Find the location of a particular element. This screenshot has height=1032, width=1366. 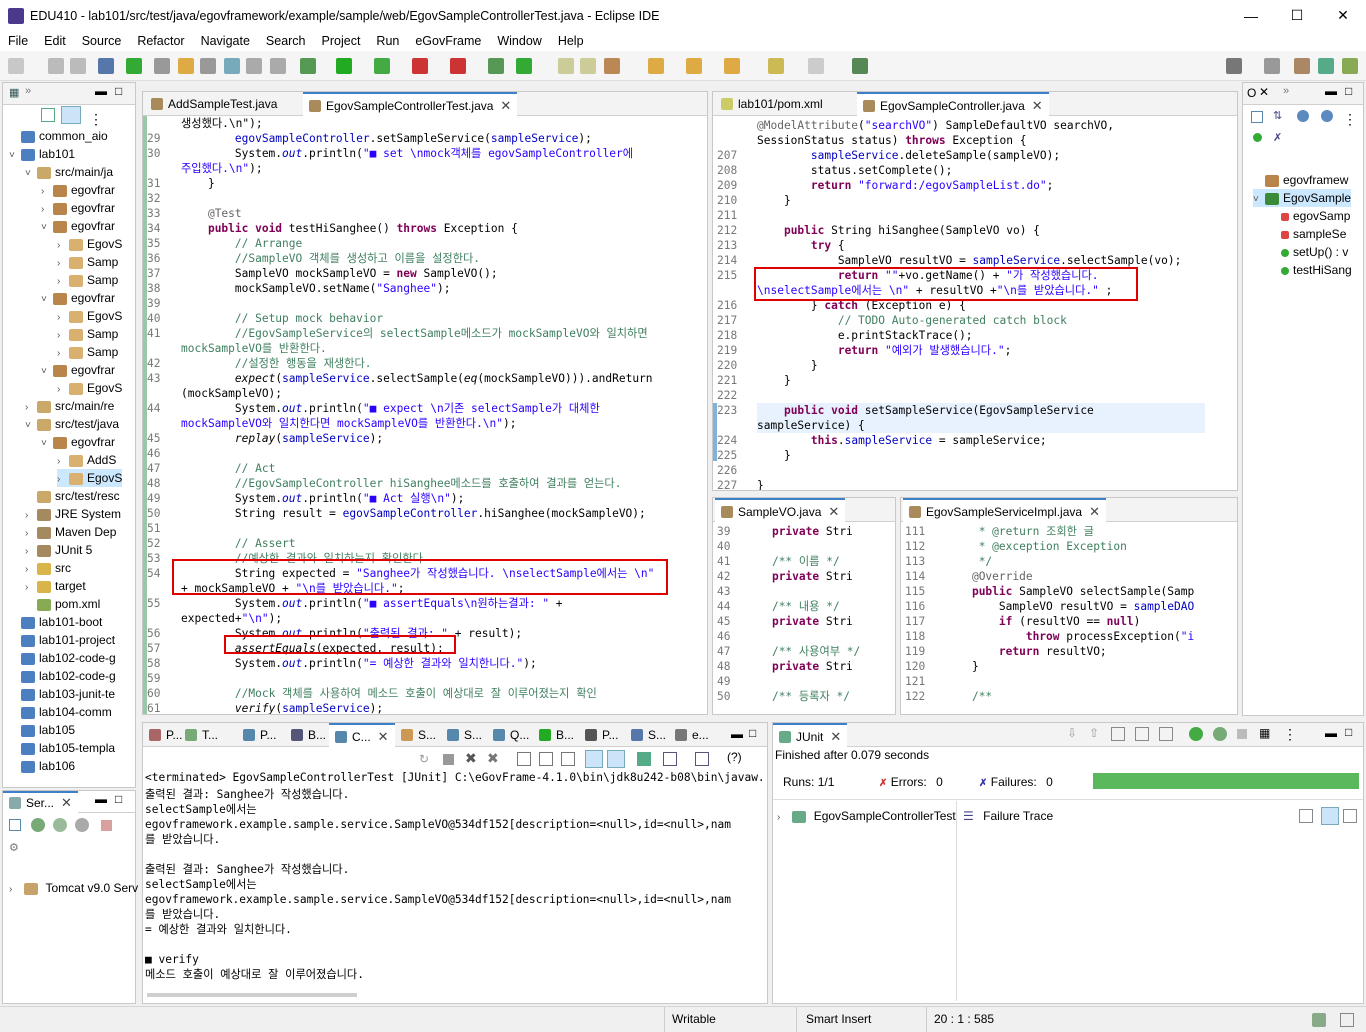

tree-item: lab105-templa is located at coordinates (62, 748).